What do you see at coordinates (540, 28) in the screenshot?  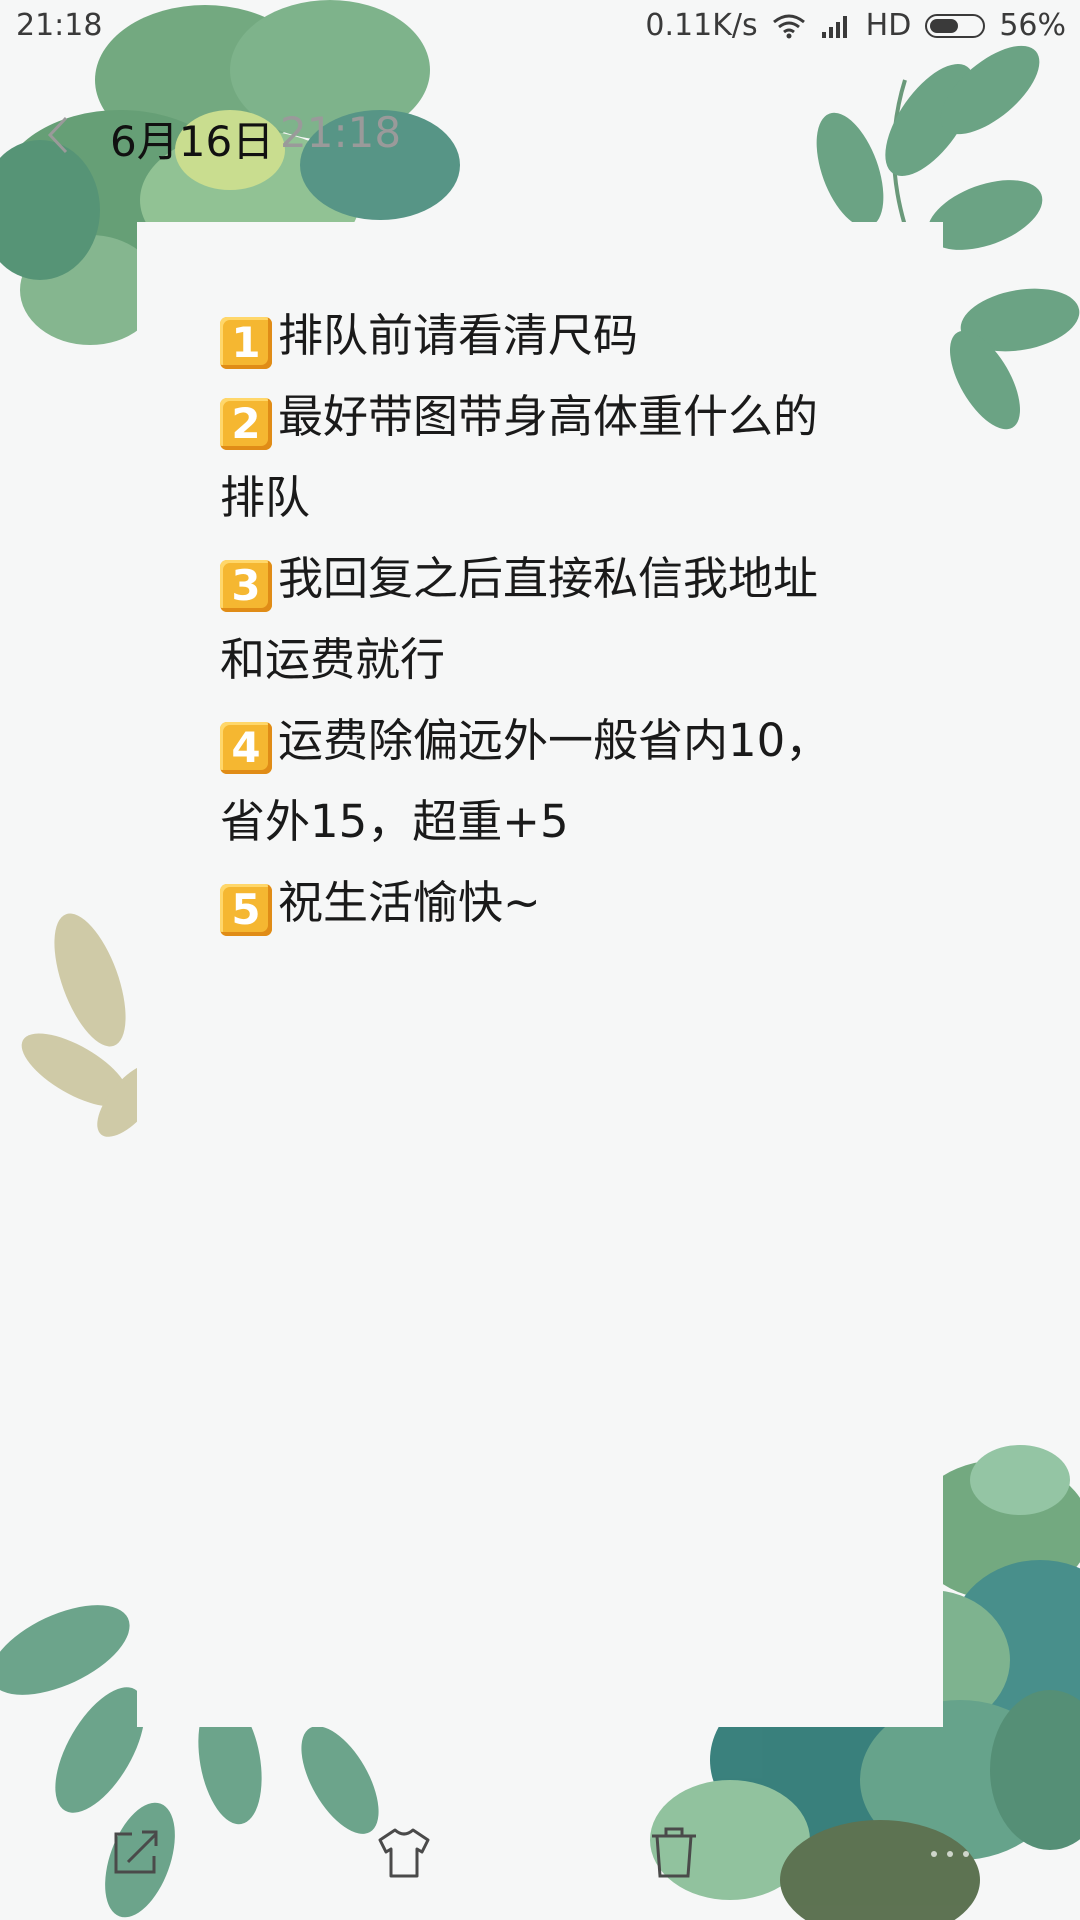 I see `status-bar: 21:18 0.11K/s HD 56%` at bounding box center [540, 28].